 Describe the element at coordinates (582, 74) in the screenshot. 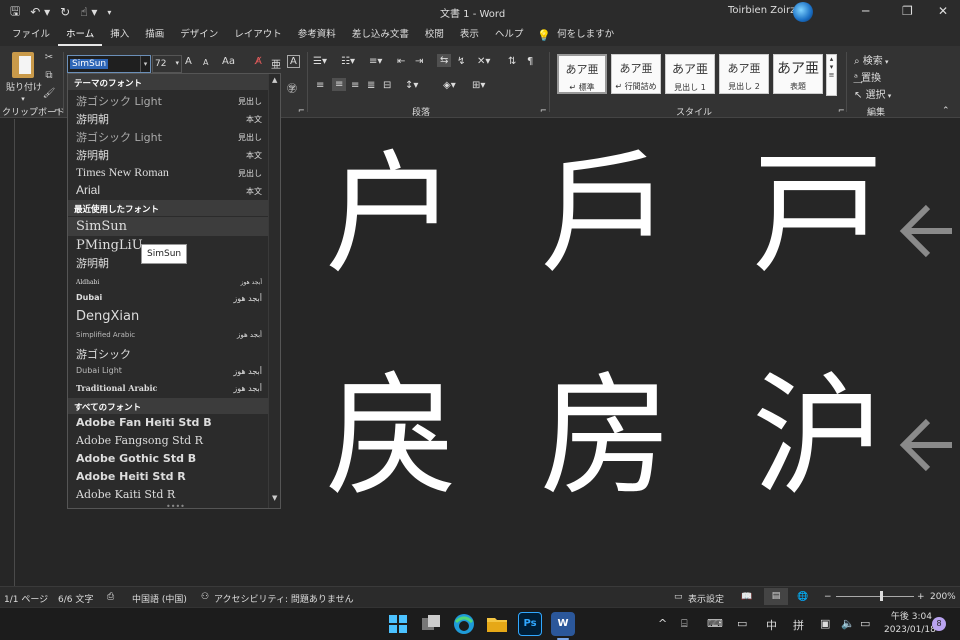

I see `style-normal: あア亜 ↵ 標準` at that location.